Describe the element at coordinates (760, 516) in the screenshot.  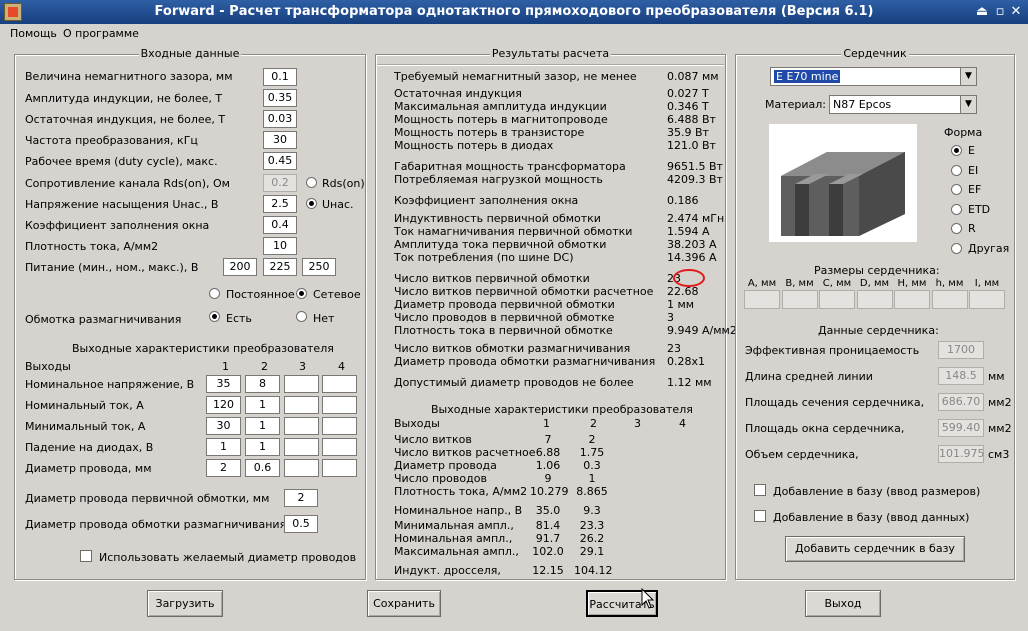
I see `add-data-checkbox` at that location.